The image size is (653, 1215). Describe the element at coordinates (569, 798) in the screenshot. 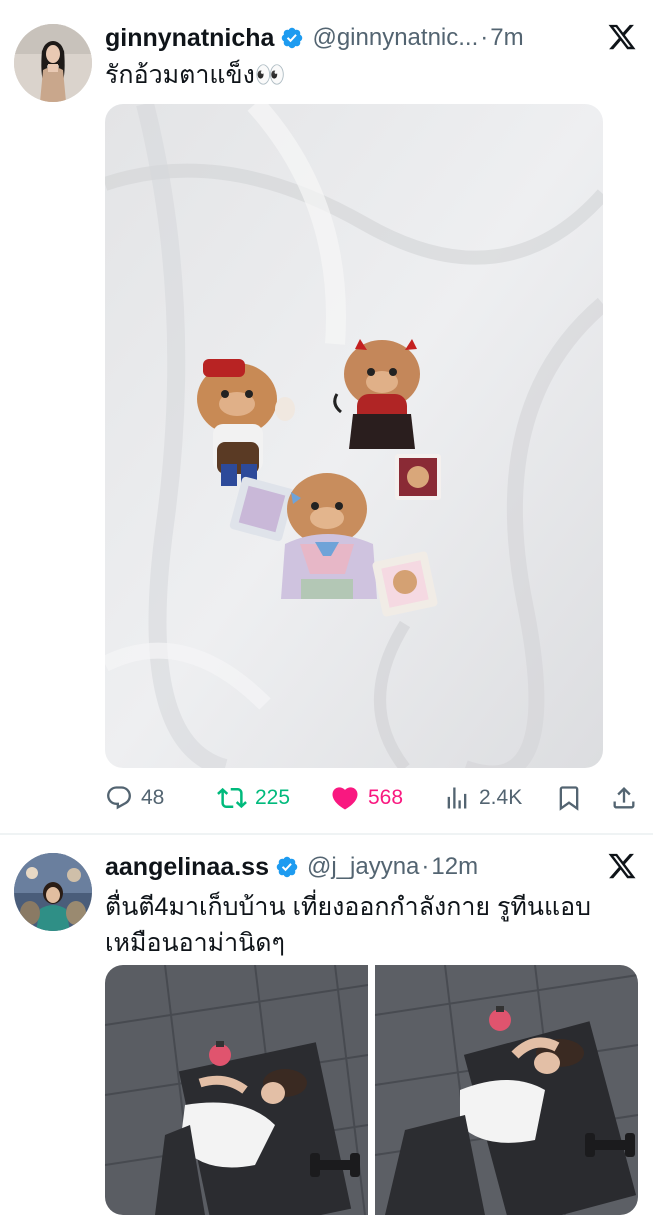

I see `bookmark-icon` at that location.